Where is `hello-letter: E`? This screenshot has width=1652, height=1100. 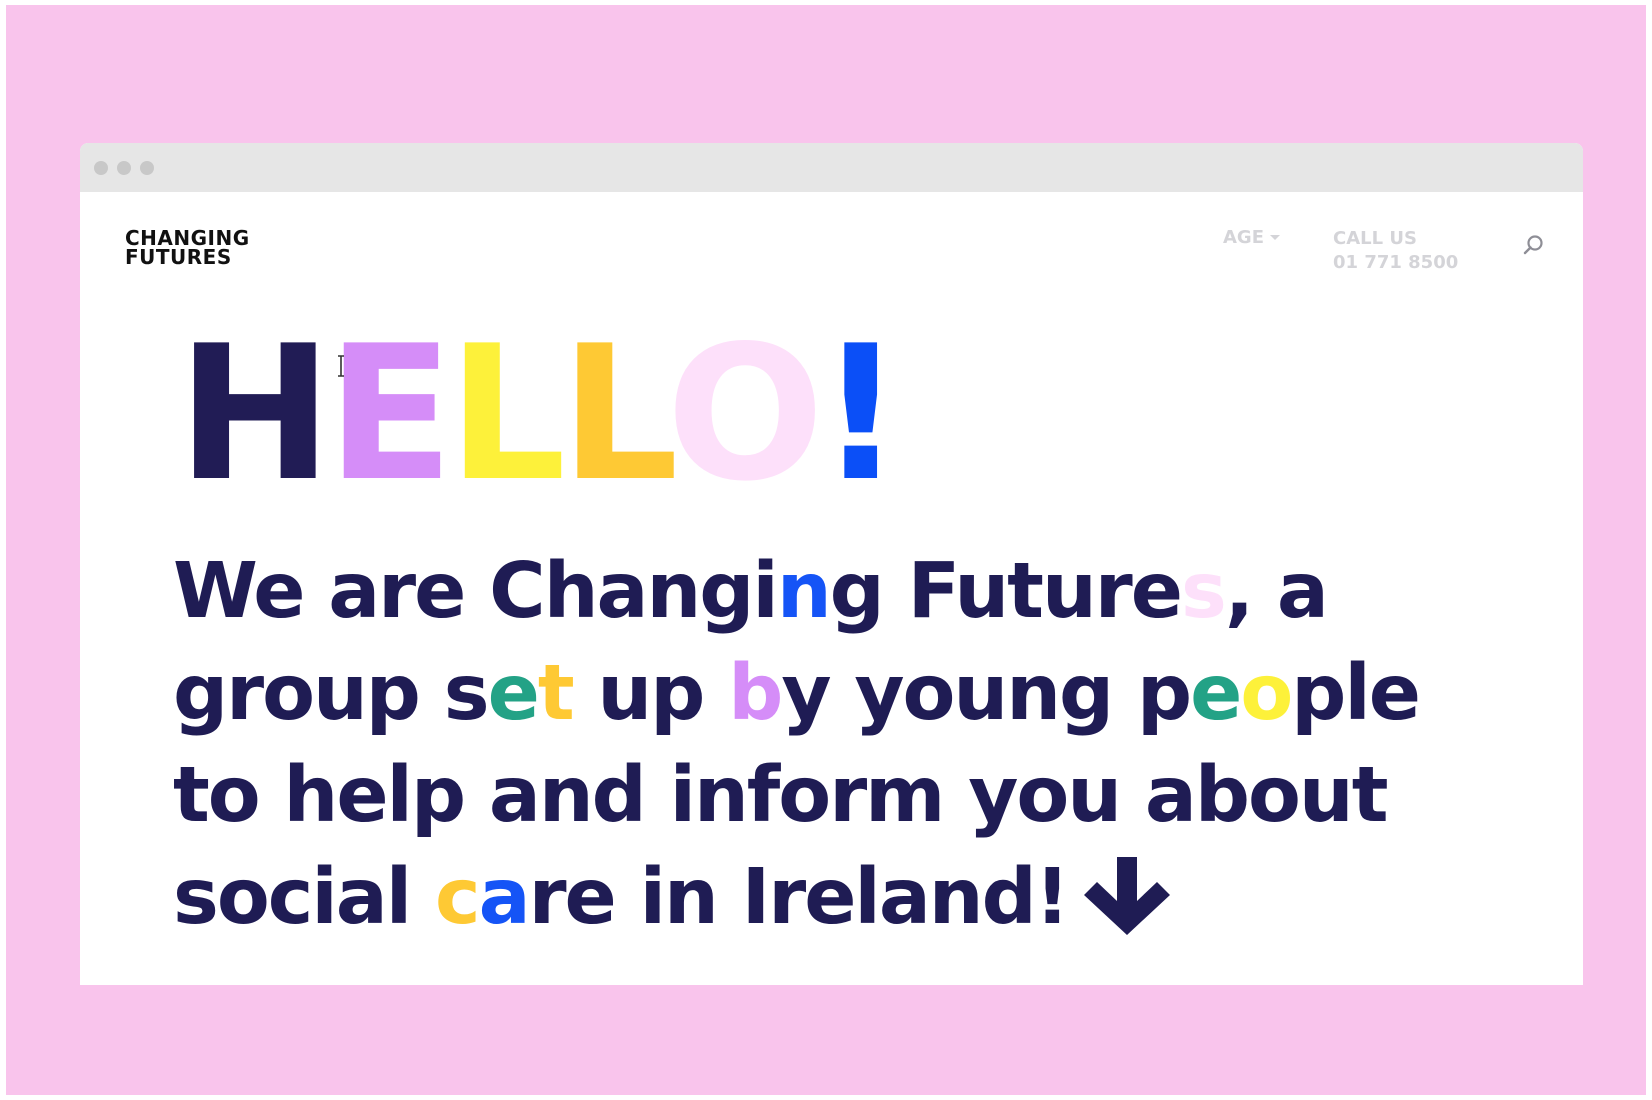
hello-letter: E is located at coordinates (390, 413).